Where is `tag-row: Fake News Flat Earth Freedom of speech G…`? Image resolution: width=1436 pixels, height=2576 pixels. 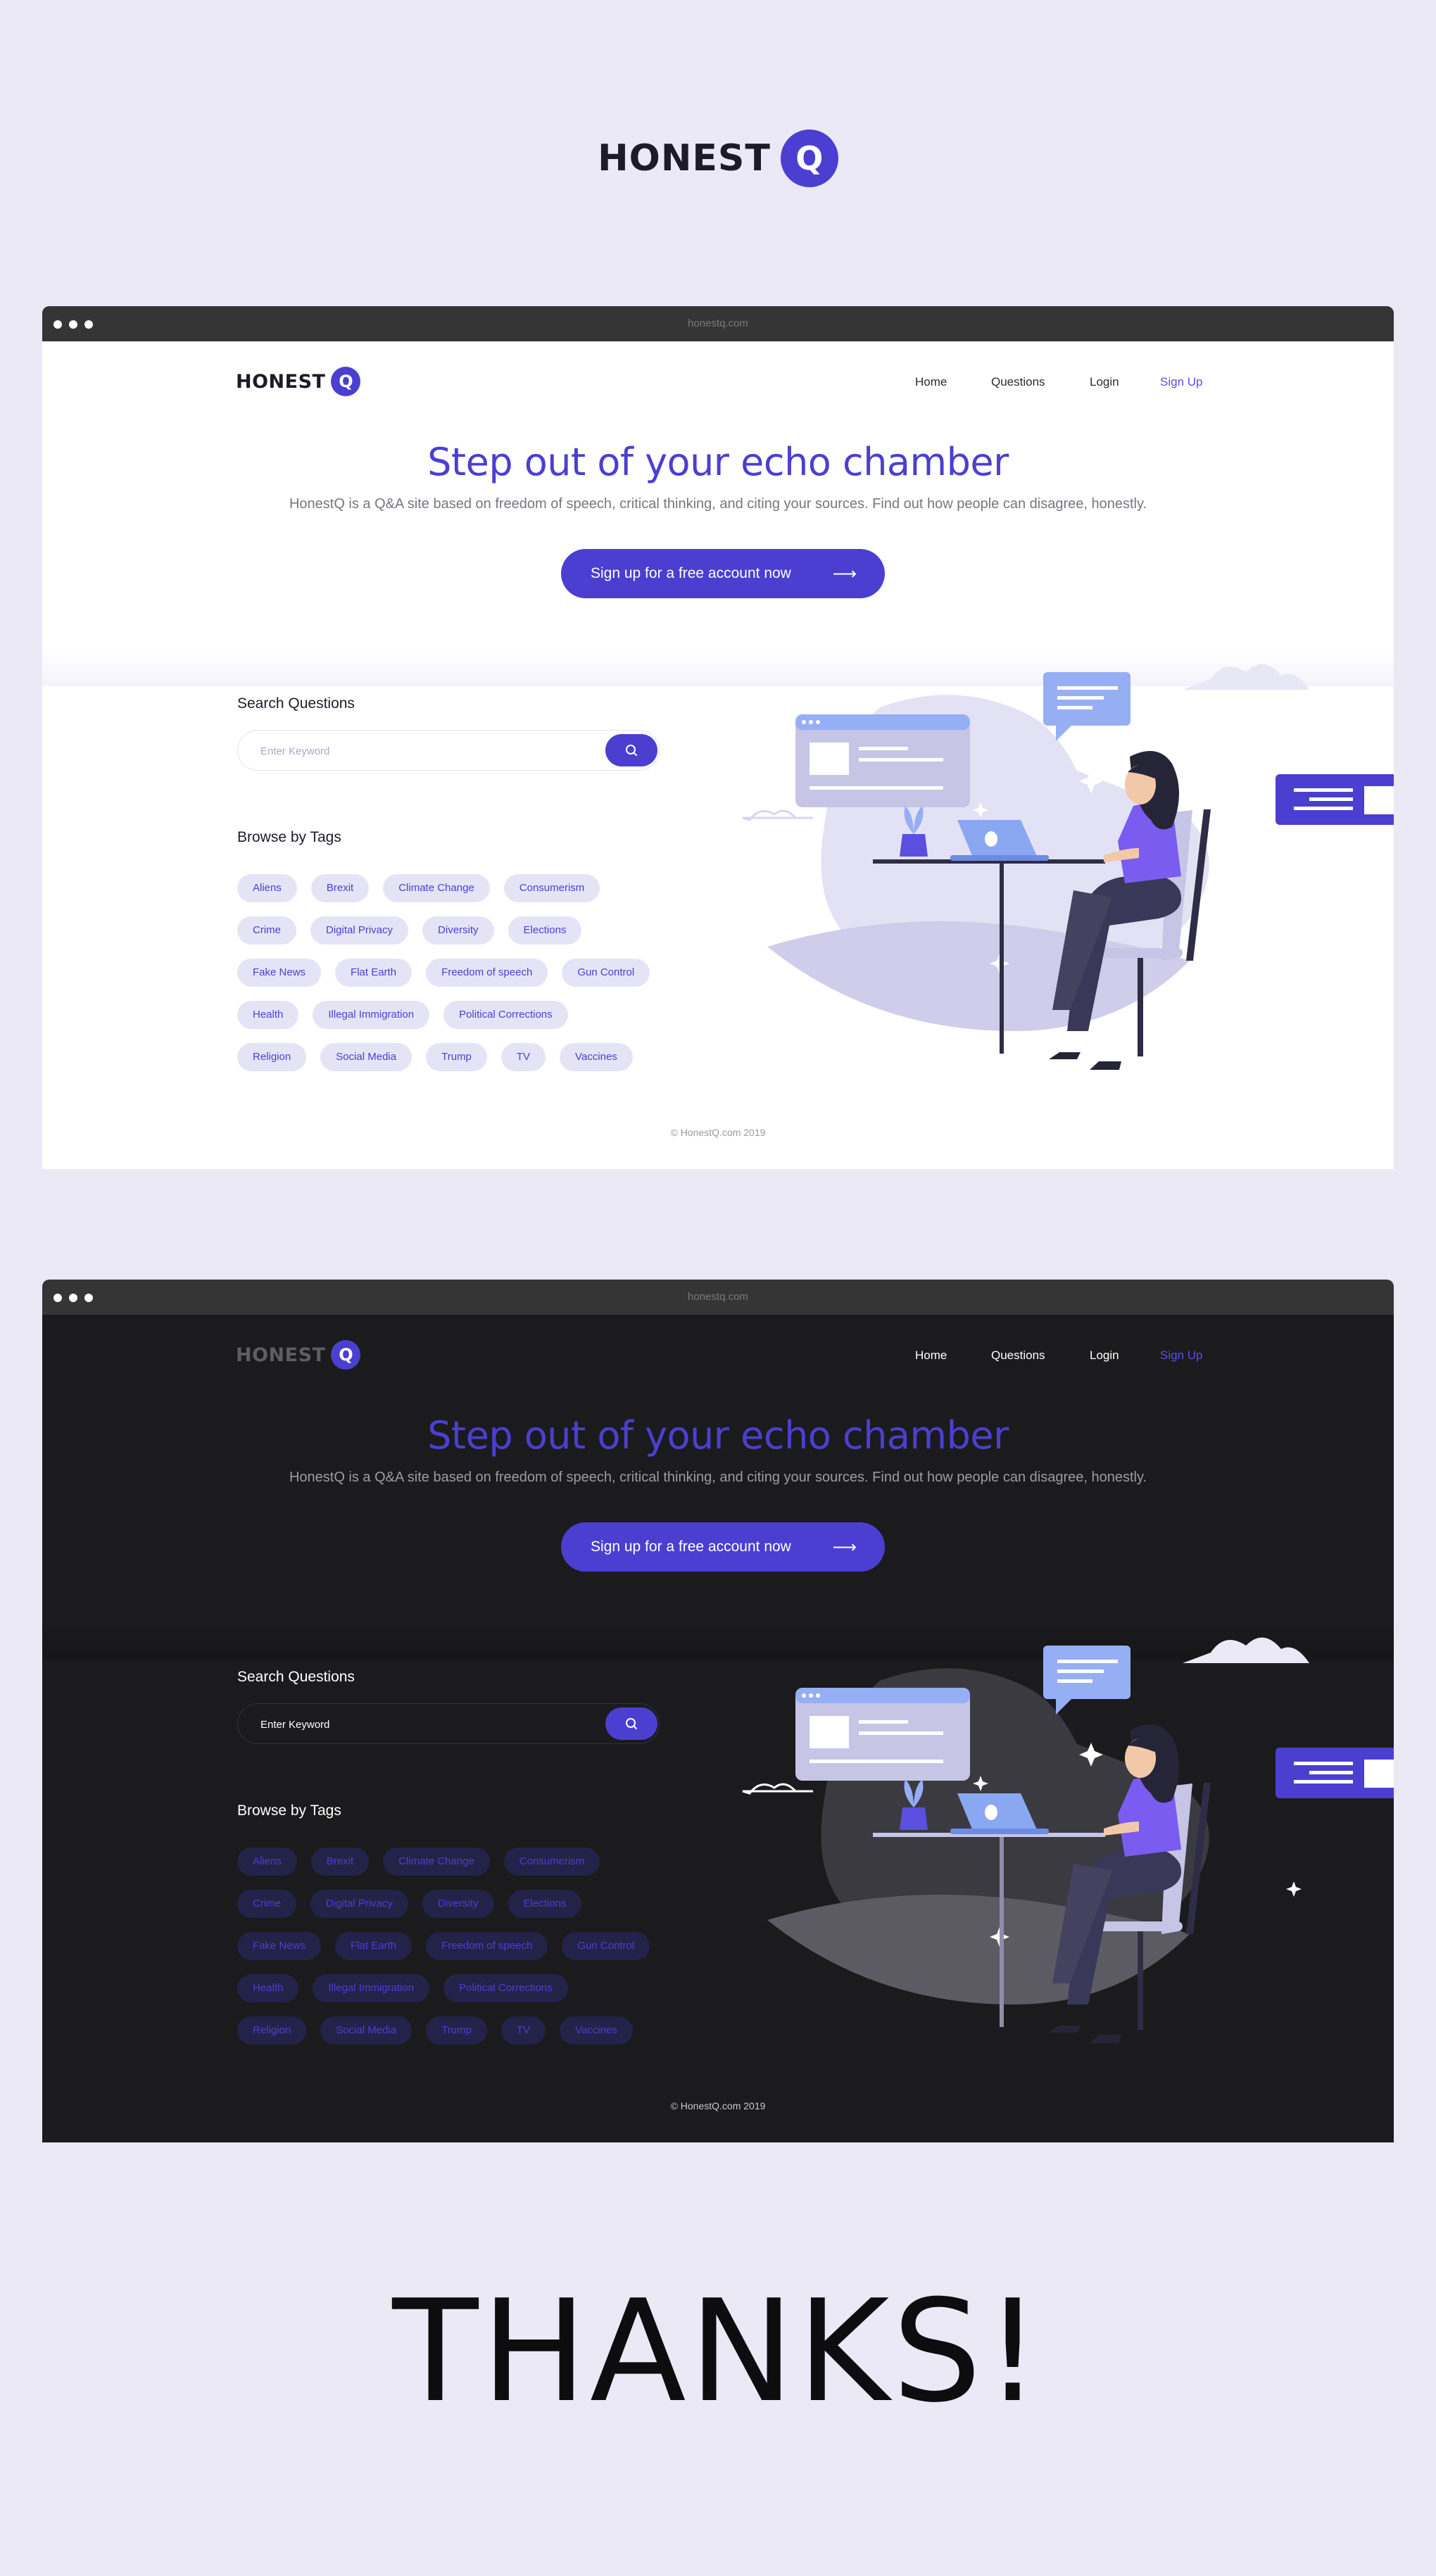 tag-row: Fake News Flat Earth Freedom of speech G… is located at coordinates (463, 1946).